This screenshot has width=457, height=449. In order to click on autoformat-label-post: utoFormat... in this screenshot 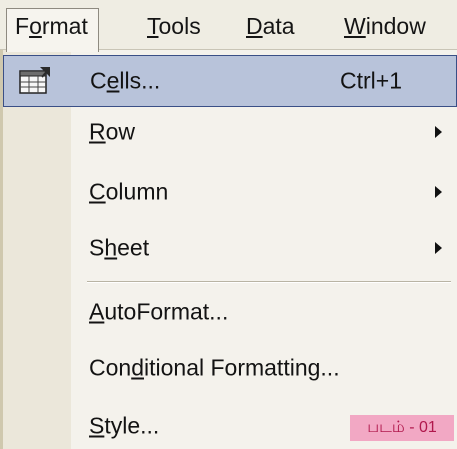, I will do `click(166, 311)`.